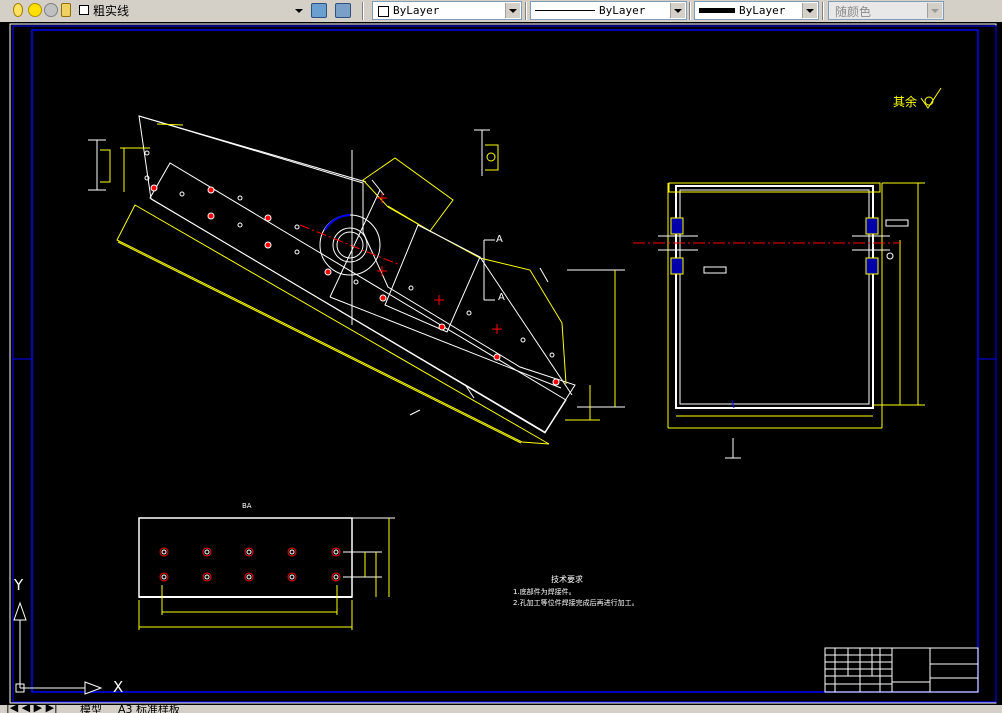 The width and height of the screenshot is (1002, 713). Describe the element at coordinates (853, 12) in the screenshot. I see `plotstyle-value: 随颜色` at that location.